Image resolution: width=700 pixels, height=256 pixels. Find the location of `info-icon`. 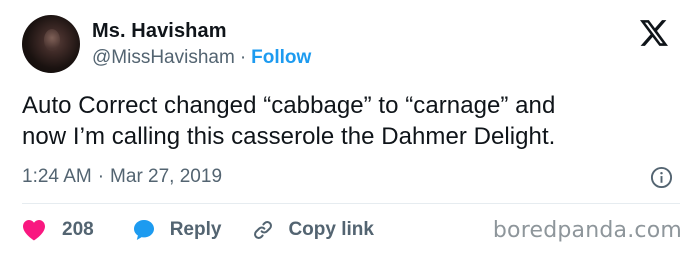

info-icon is located at coordinates (661, 177).